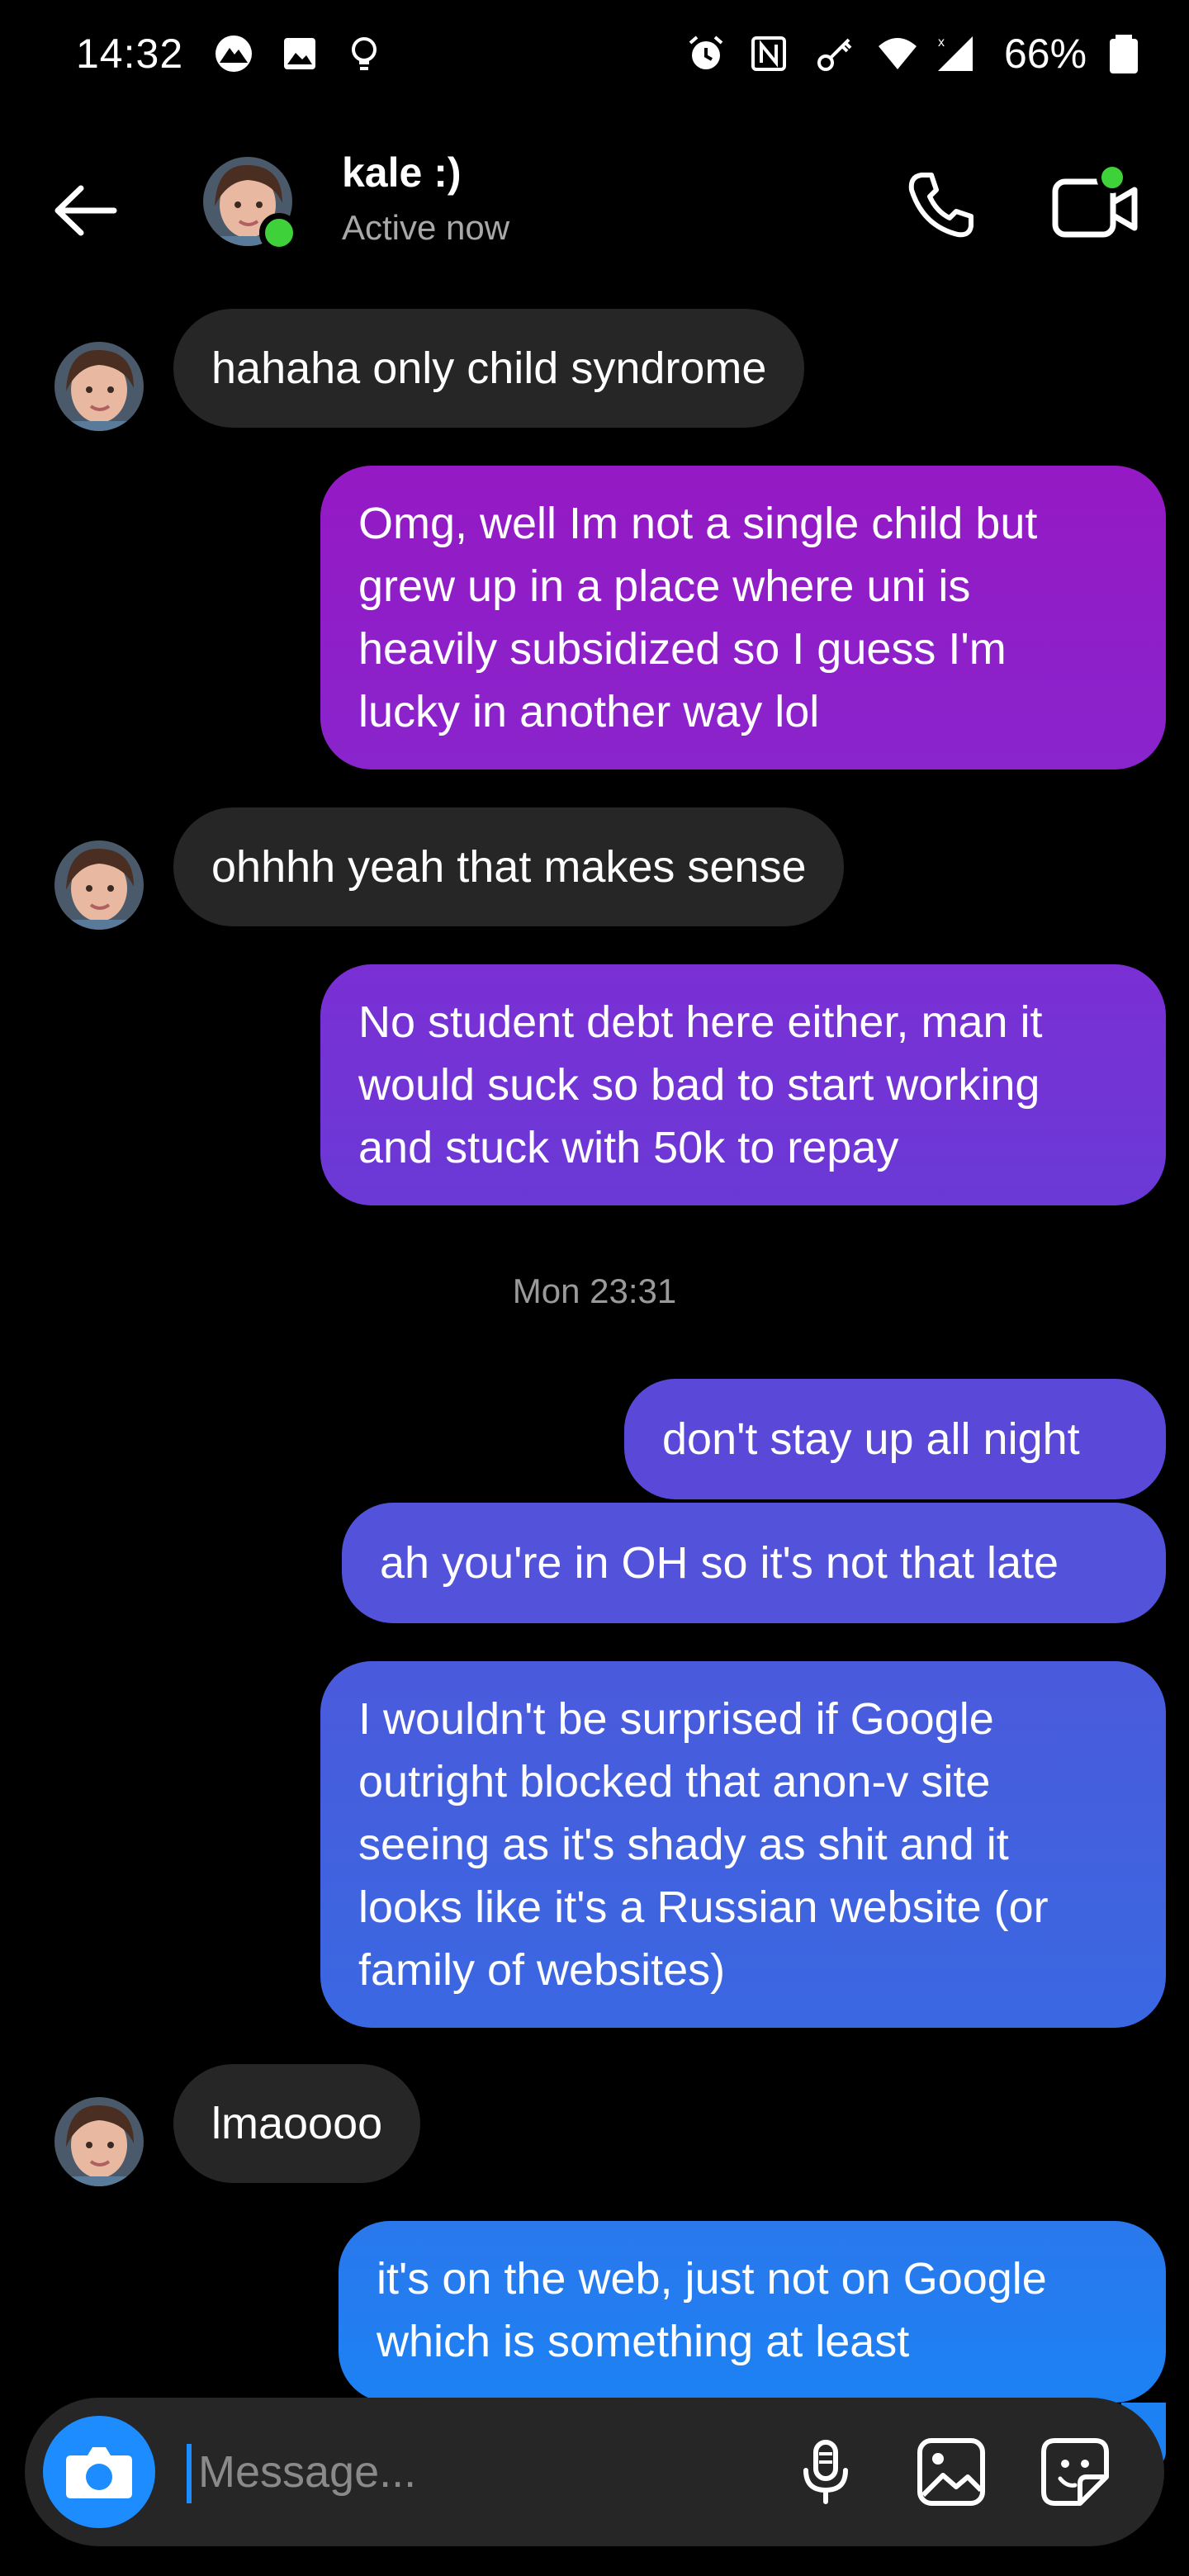  I want to click on status-time: 14:32, so click(130, 54).